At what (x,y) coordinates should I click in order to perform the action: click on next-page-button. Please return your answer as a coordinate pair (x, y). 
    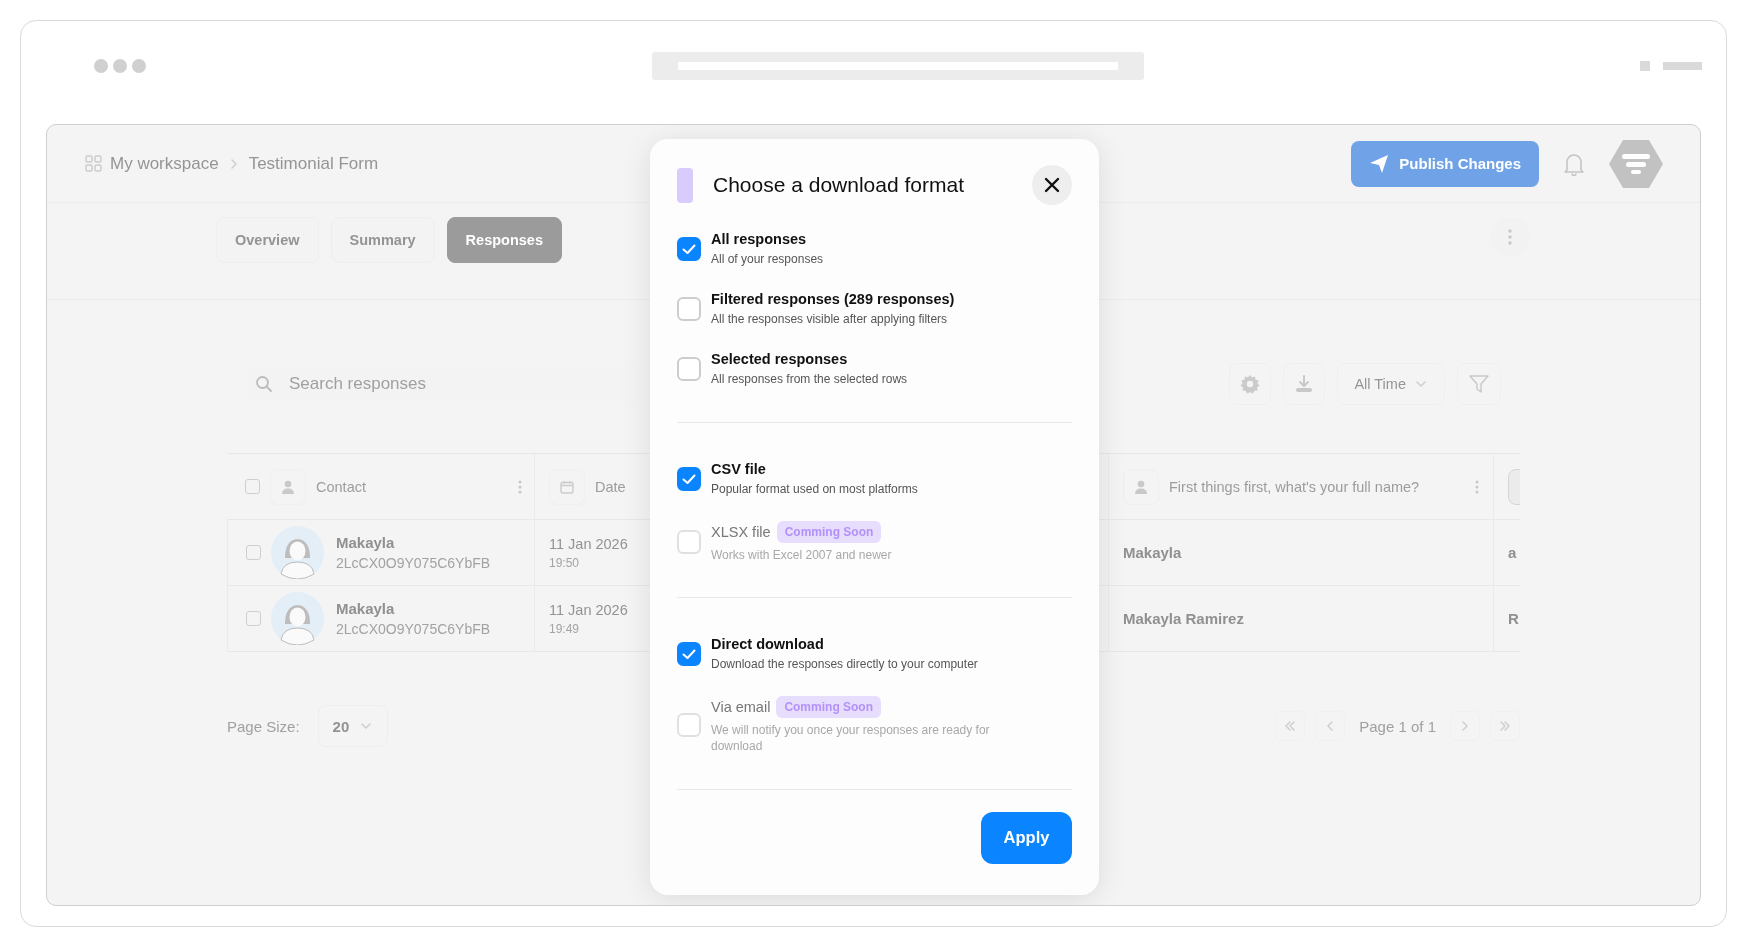
    Looking at the image, I should click on (1465, 726).